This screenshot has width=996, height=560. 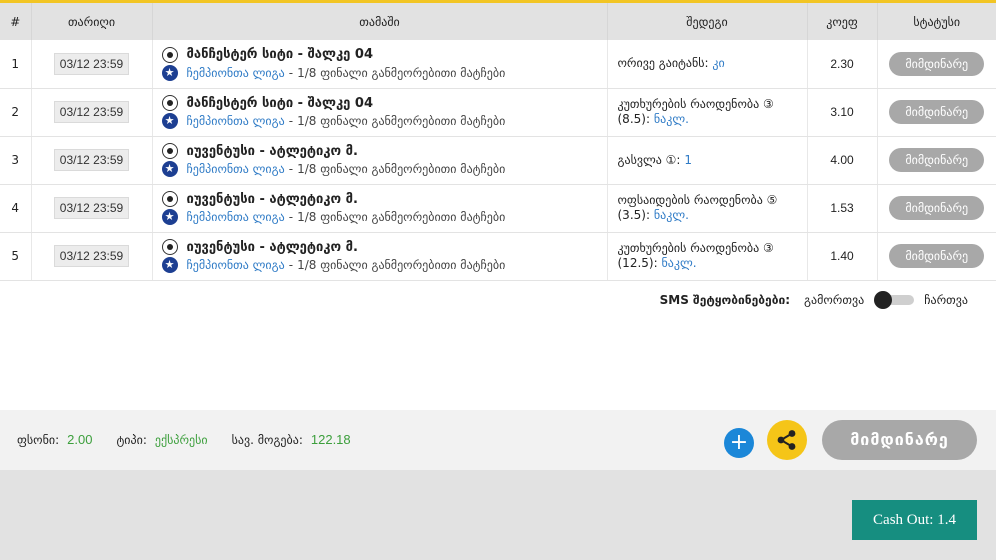 What do you see at coordinates (92, 21) in the screenshot?
I see `header-date: თარიღი` at bounding box center [92, 21].